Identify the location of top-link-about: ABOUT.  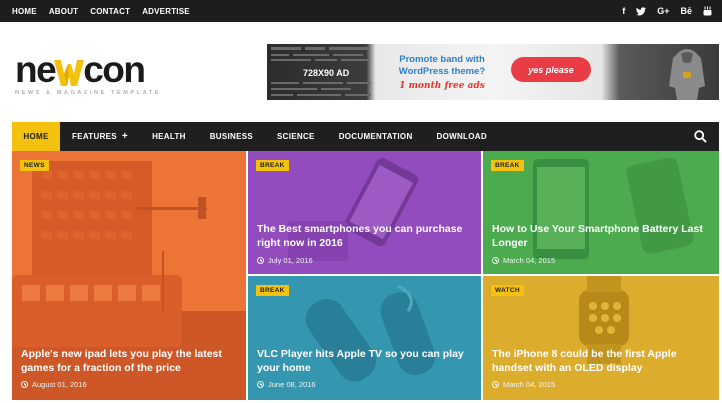
(63, 11).